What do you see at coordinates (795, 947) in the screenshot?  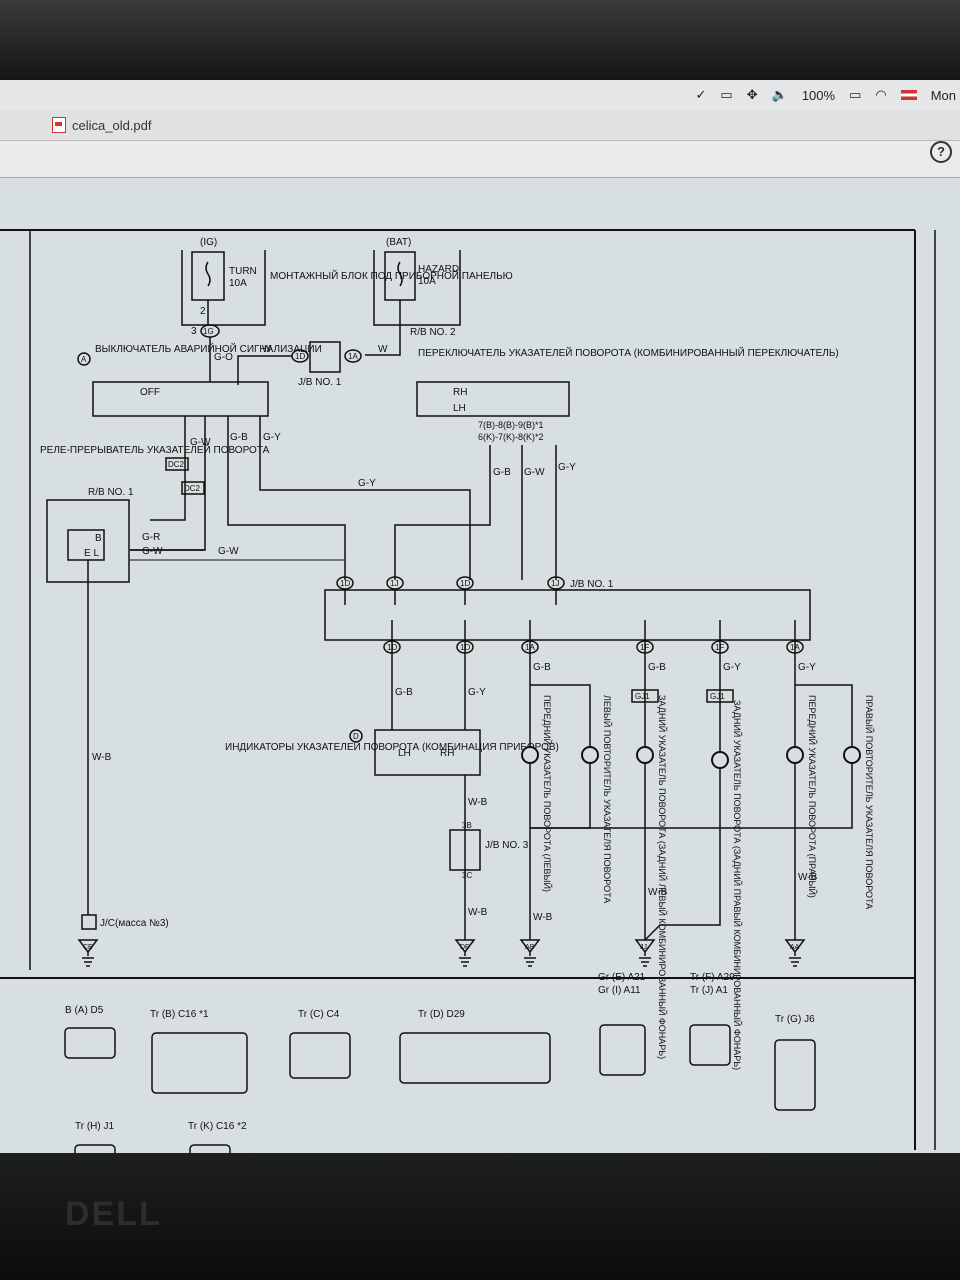 I see `svg-text: AA` at bounding box center [795, 947].